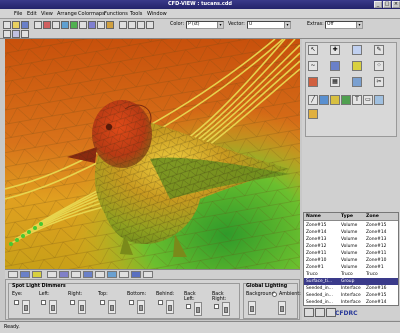  I want to click on column-zone: Zone, so click(372, 216).